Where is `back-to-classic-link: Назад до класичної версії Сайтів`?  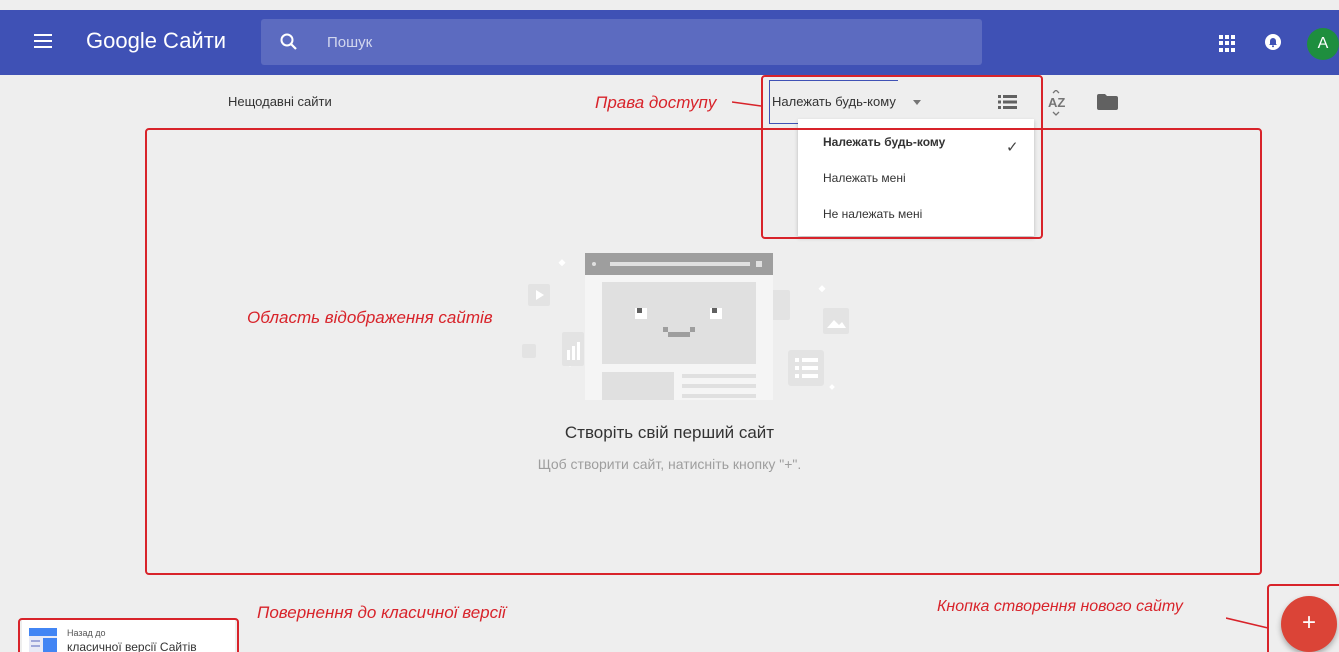 back-to-classic-link: Назад до класичної версії Сайтів is located at coordinates (128, 636).